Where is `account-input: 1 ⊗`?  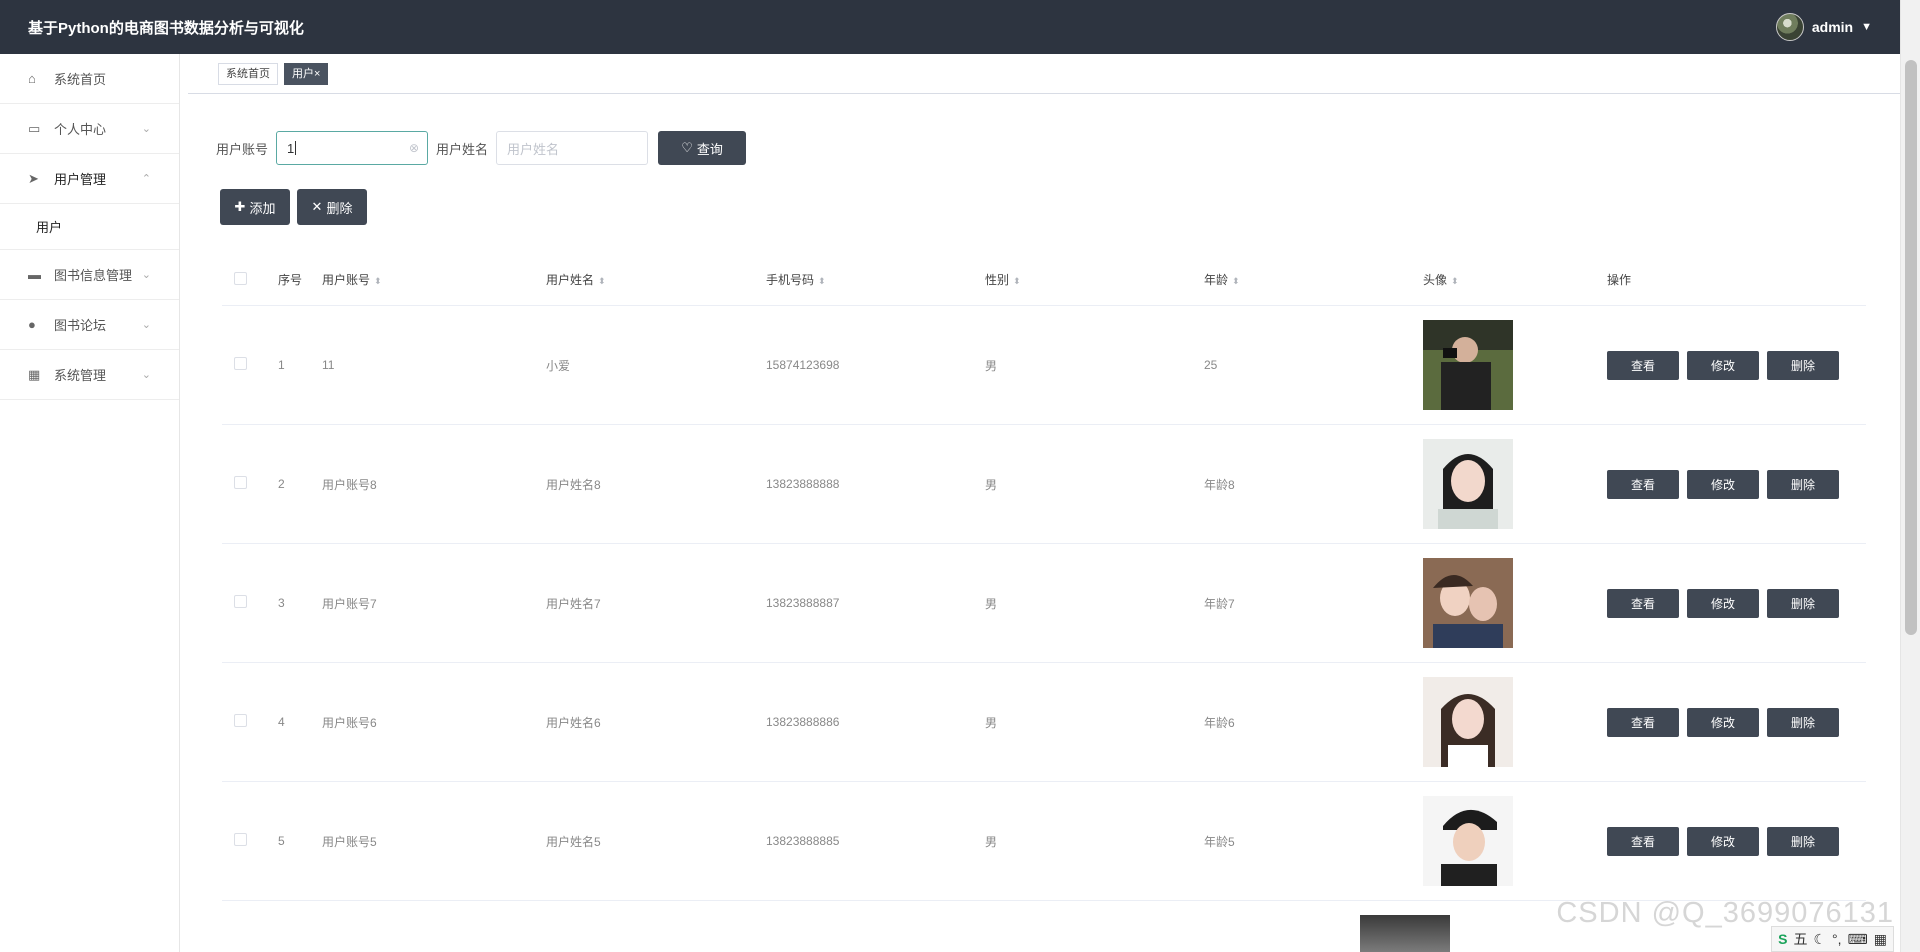 account-input: 1 ⊗ is located at coordinates (352, 148).